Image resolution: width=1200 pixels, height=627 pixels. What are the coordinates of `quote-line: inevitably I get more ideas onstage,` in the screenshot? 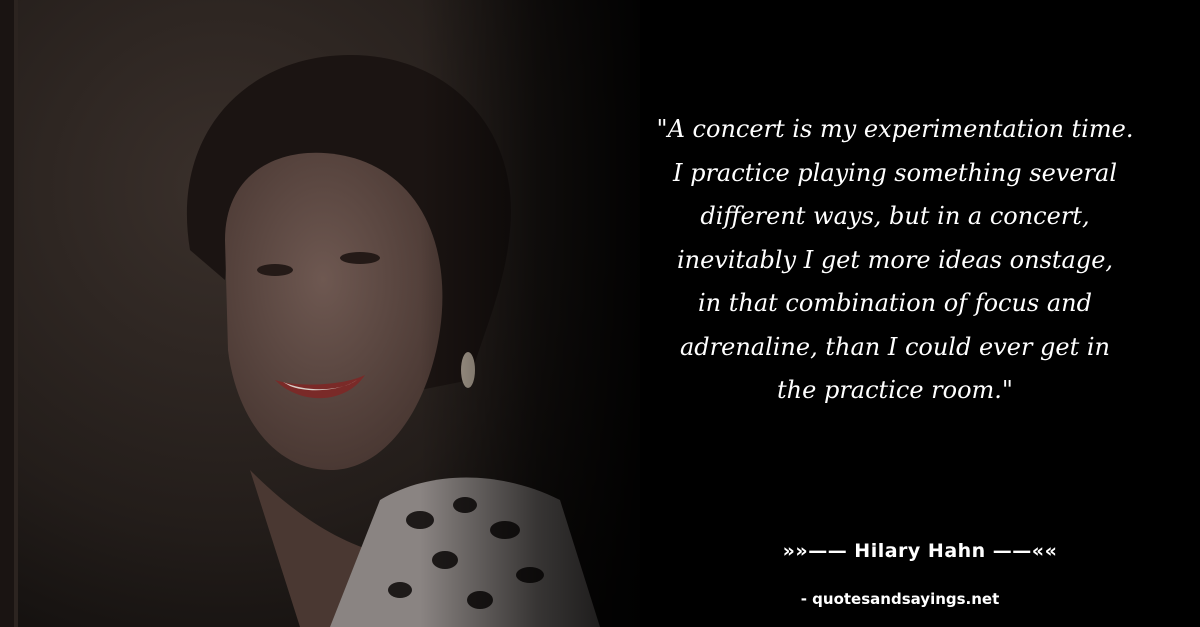 It's located at (895, 259).